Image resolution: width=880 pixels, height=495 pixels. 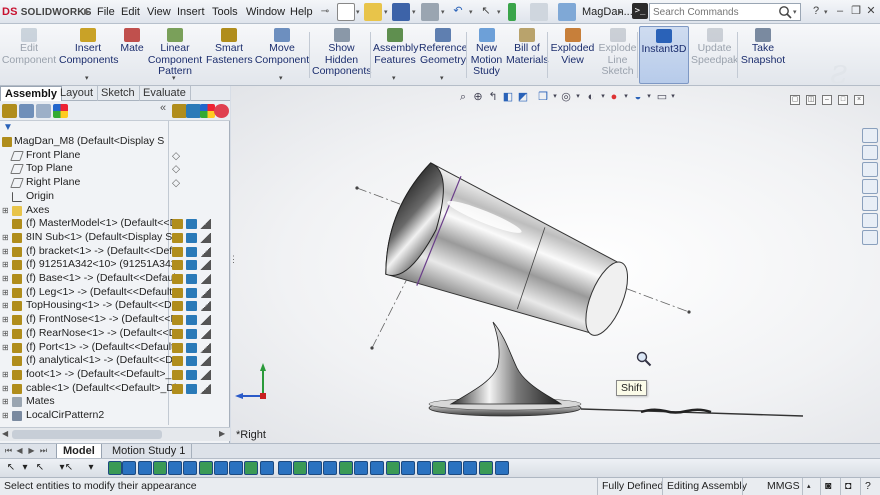 I want to click on tree-item-front-plane: Front Plane ◇, so click(x=115, y=156).